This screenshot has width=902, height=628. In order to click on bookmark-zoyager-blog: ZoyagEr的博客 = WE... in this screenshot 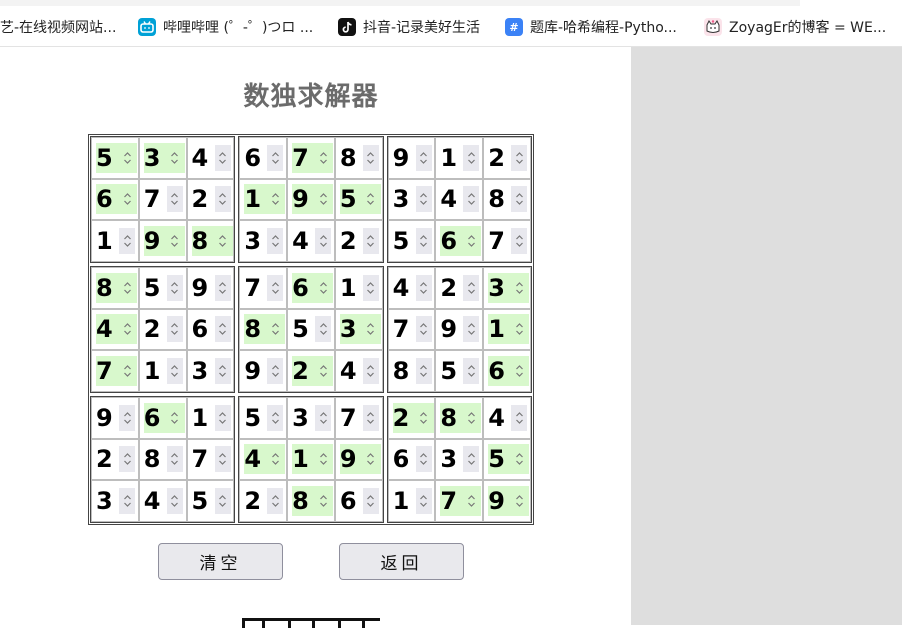, I will do `click(795, 27)`.